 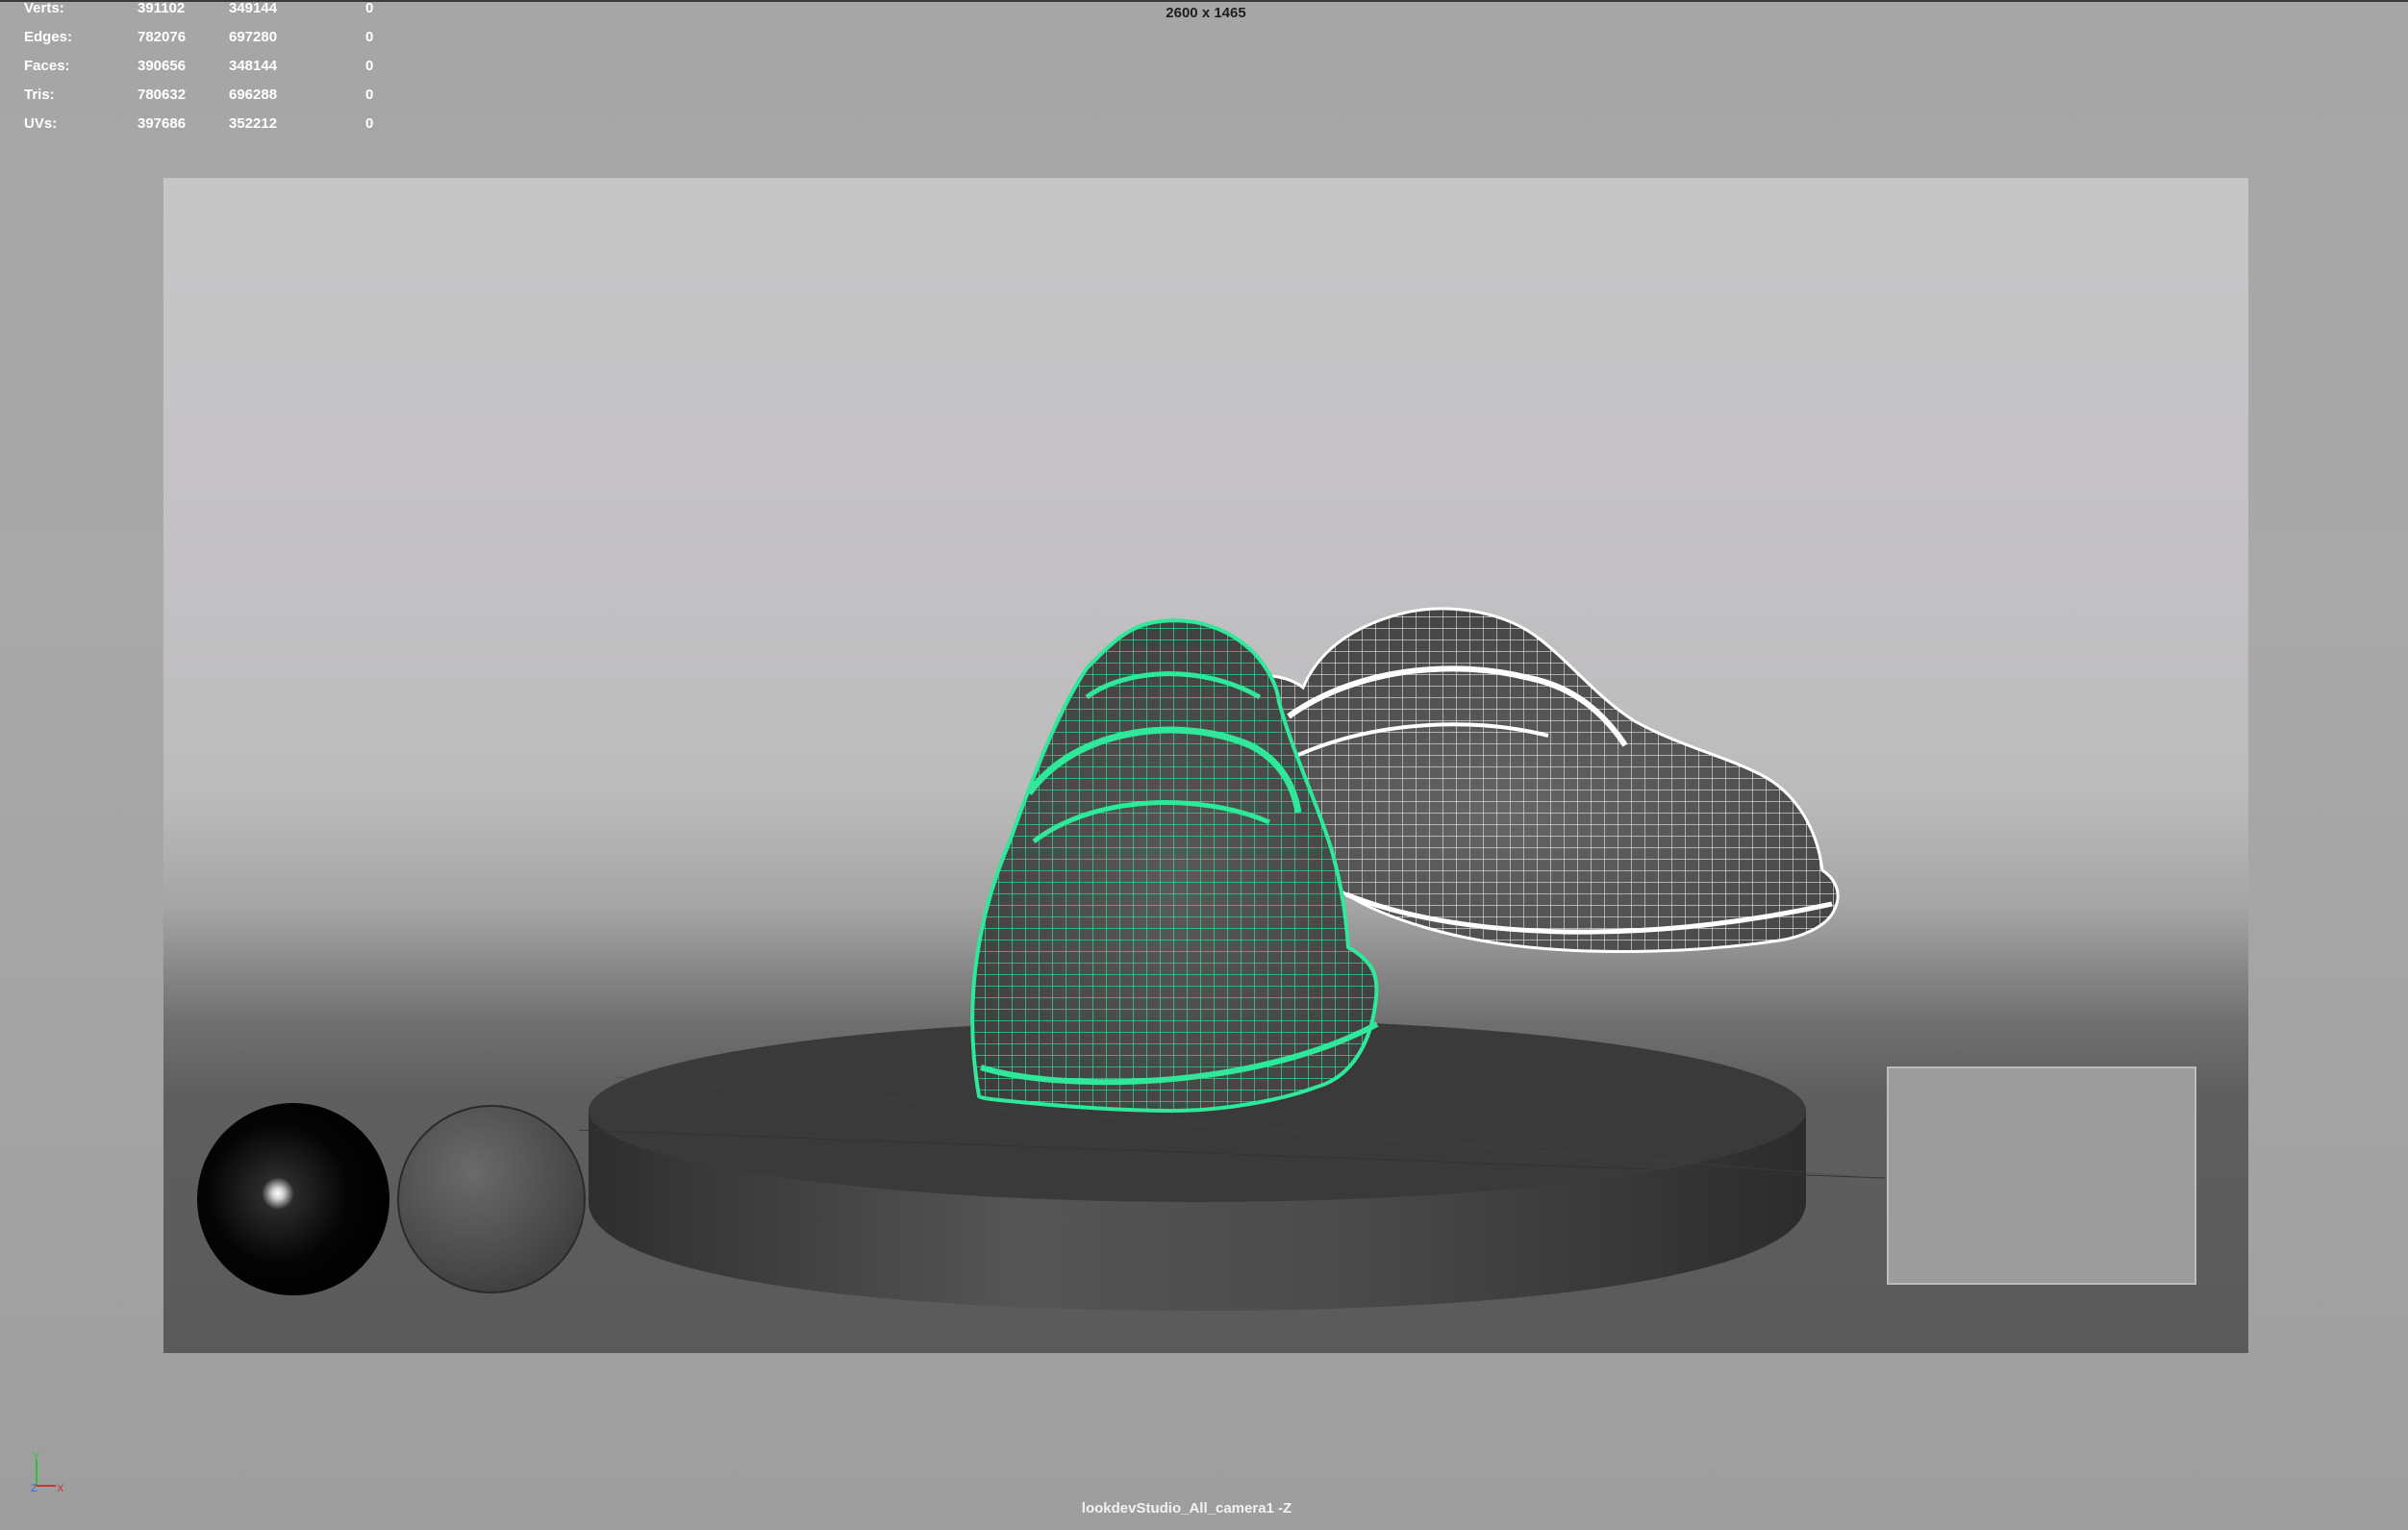 I want to click on resolution-gate-label: 2600 x 1465, so click(x=1206, y=13).